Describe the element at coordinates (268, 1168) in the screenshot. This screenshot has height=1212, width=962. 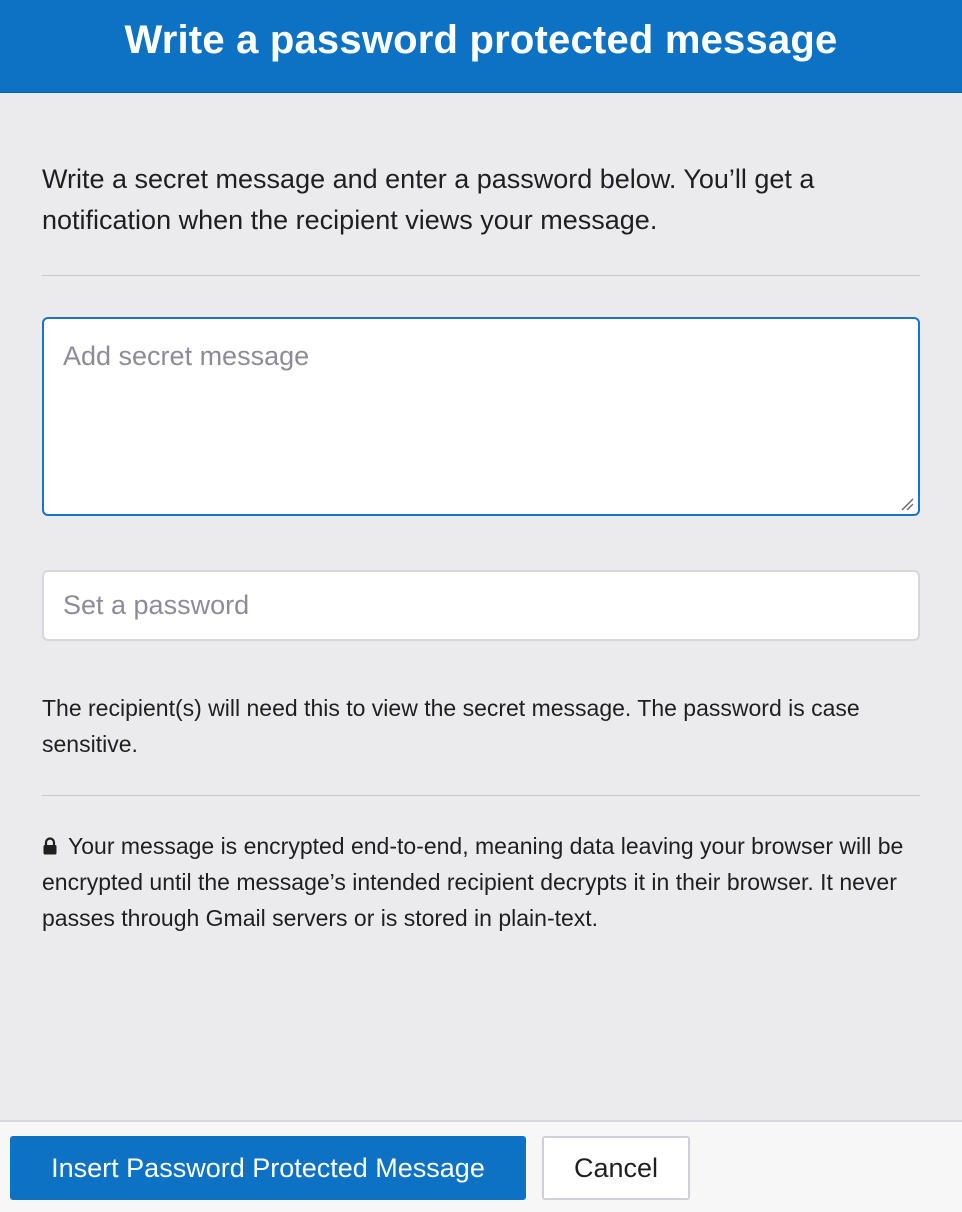
I see `insert-message-button: Insert Password Protected Message` at that location.